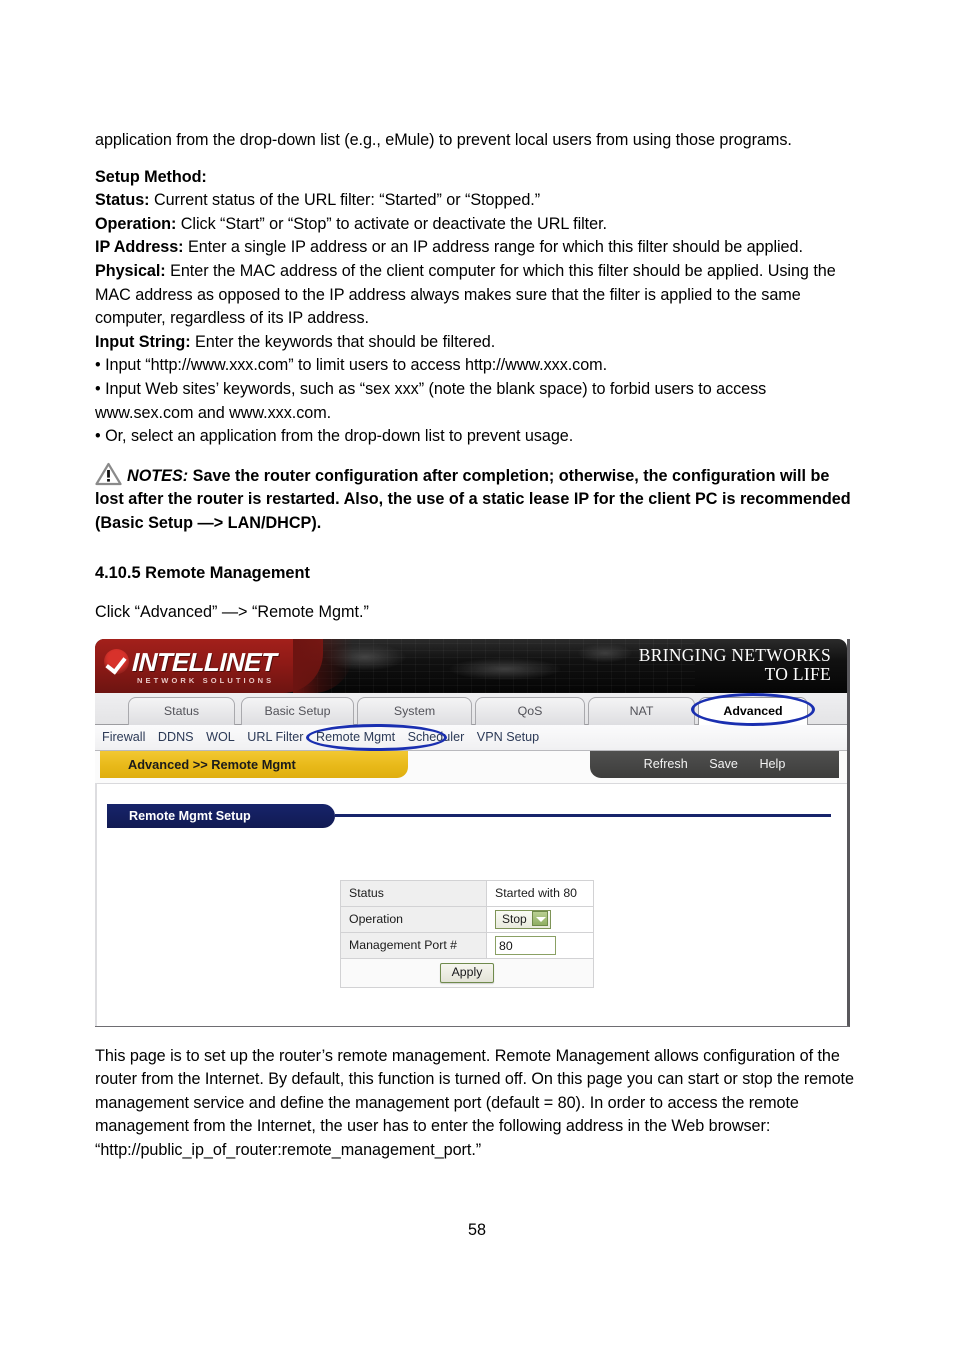 This screenshot has width=954, height=1352. What do you see at coordinates (772, 764) in the screenshot?
I see `help-button: Help` at bounding box center [772, 764].